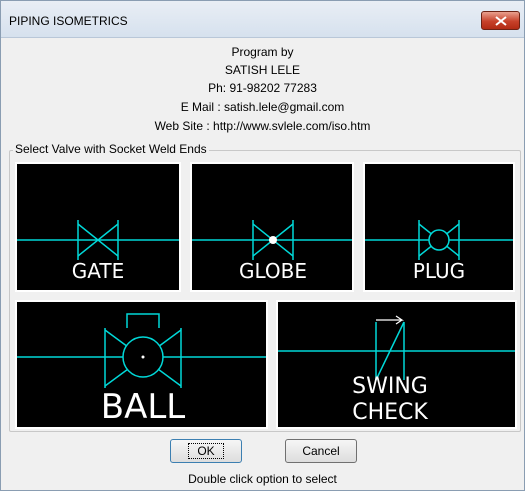 This screenshot has height=491, width=525. What do you see at coordinates (143, 350) in the screenshot?
I see `ball-valve-icon` at bounding box center [143, 350].